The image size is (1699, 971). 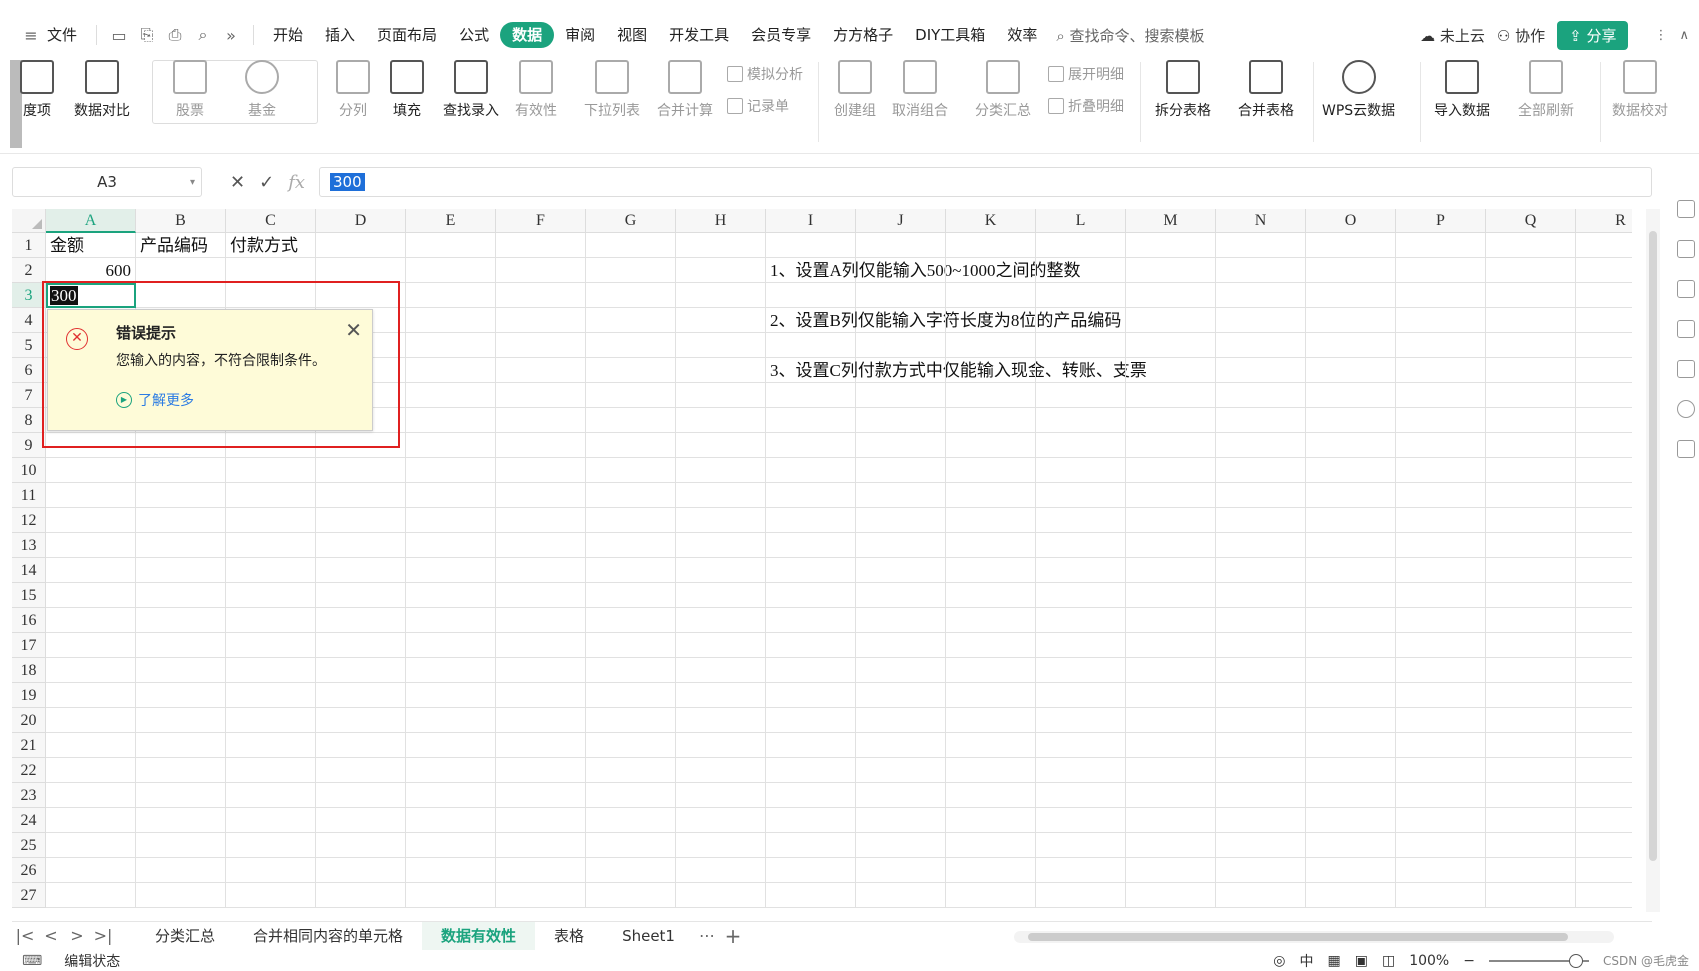 I want to click on cell-e6, so click(x=451, y=370).